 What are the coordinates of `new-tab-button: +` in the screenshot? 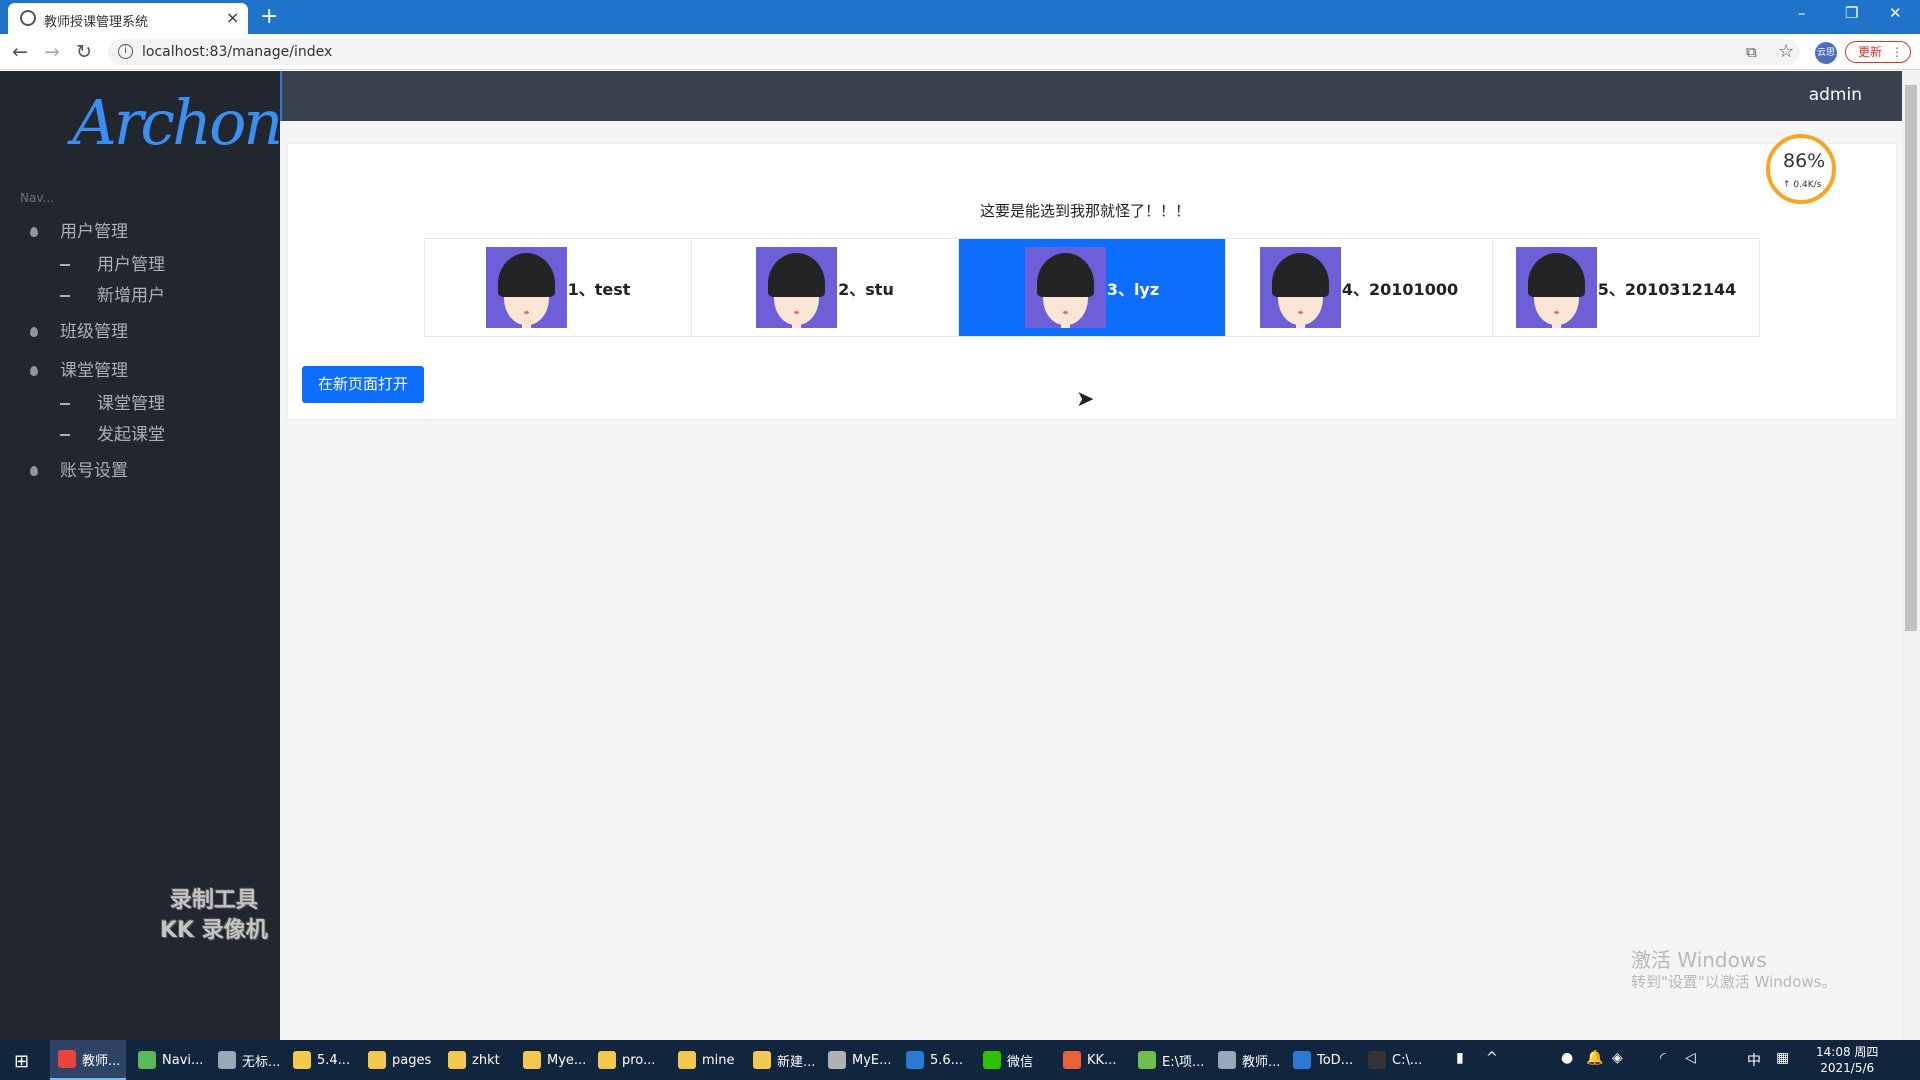 It's located at (269, 16).